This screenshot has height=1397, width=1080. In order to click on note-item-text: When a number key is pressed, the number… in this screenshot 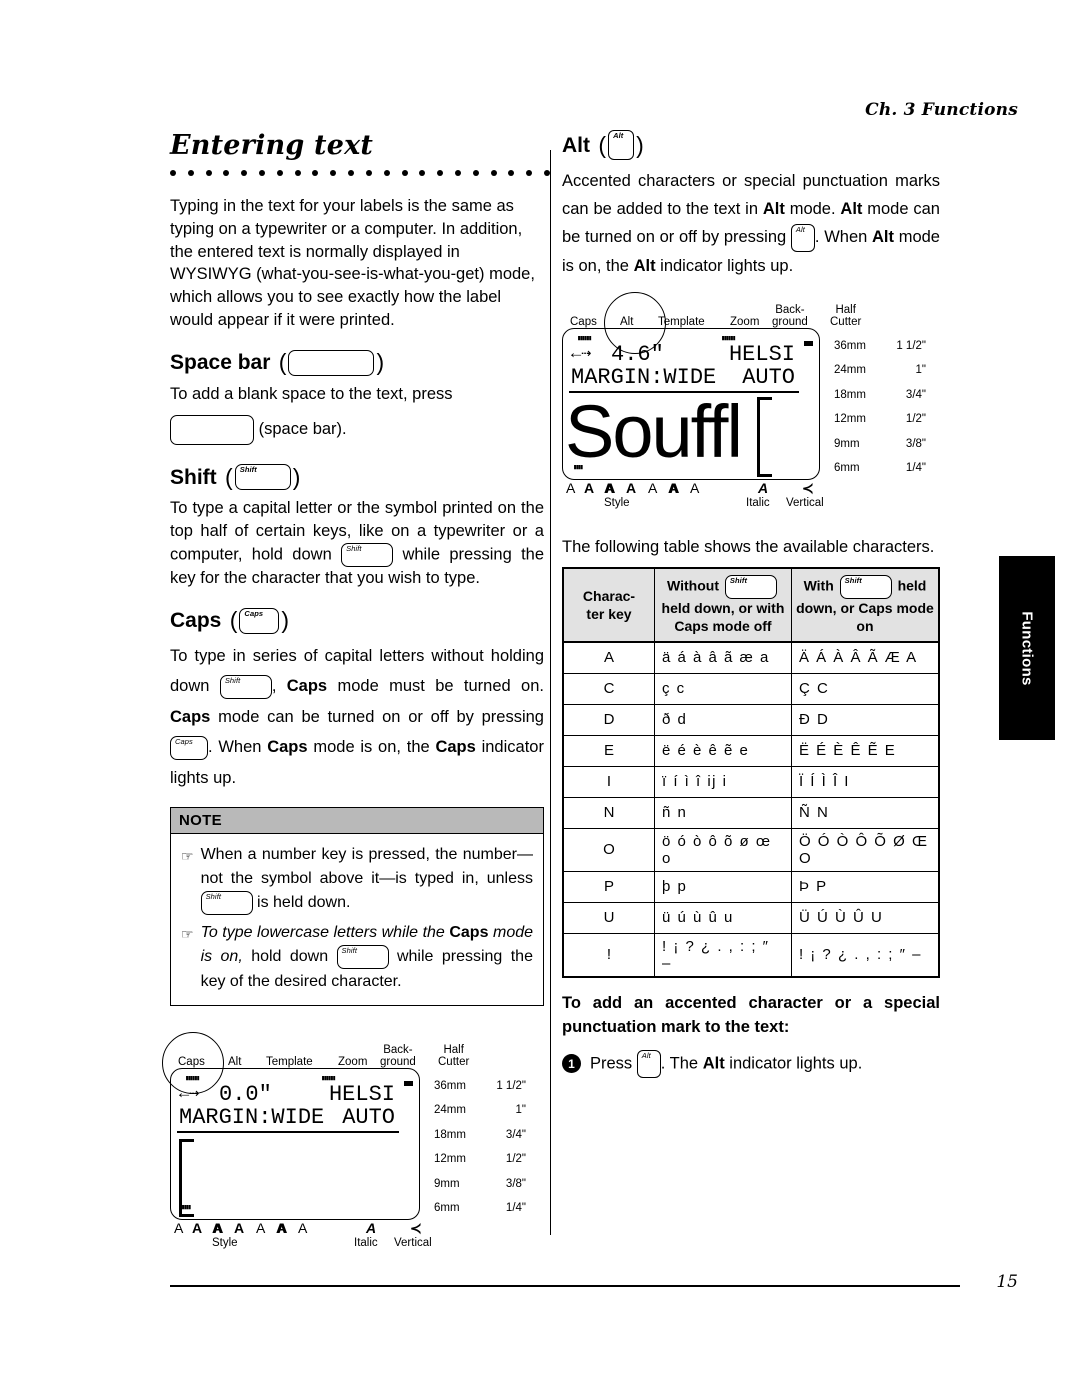, I will do `click(366, 879)`.